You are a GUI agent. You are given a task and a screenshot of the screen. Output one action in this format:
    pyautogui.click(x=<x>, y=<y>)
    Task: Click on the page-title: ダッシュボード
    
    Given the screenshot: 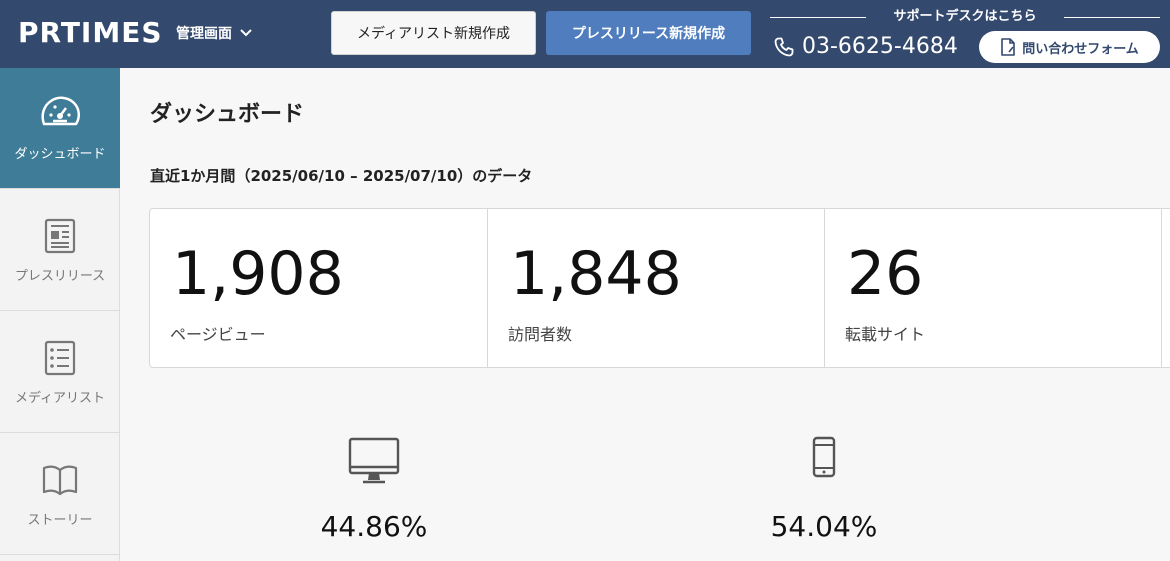 What is the action you would take?
    pyautogui.click(x=227, y=114)
    